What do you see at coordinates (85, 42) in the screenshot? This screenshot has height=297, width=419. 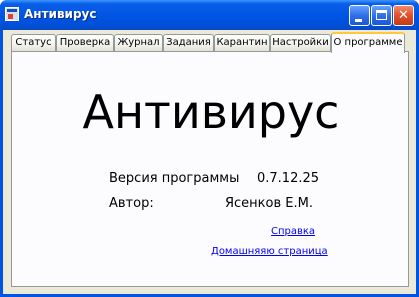 I see `tab-scan: Проверка` at bounding box center [85, 42].